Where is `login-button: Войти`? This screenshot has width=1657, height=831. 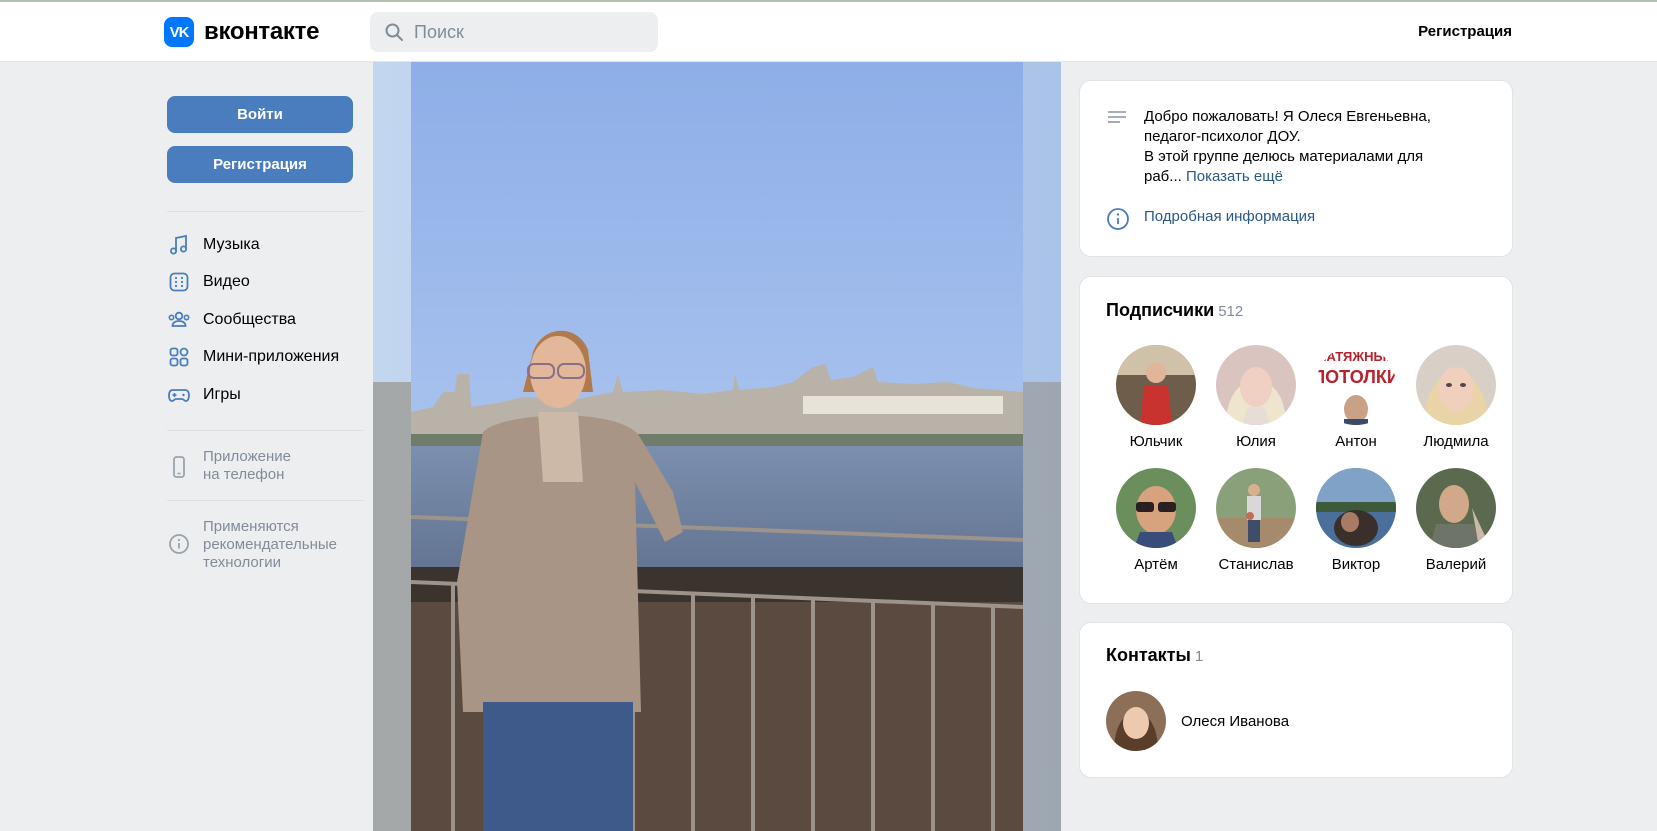
login-button: Войти is located at coordinates (260, 114).